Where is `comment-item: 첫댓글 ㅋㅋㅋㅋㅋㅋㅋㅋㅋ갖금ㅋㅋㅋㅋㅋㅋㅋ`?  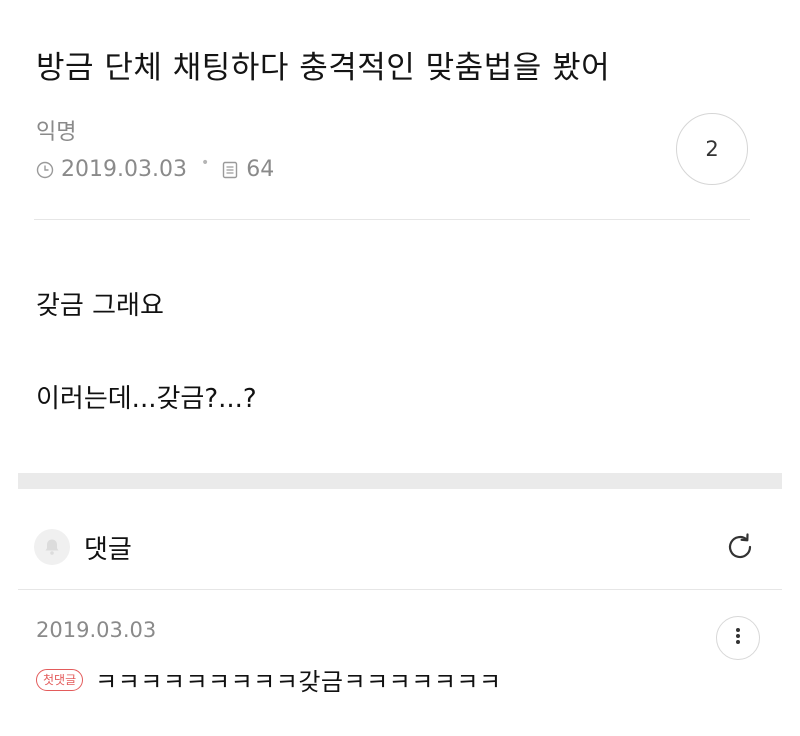
comment-item: 첫댓글 ㅋㅋㅋㅋㅋㅋㅋㅋㅋ갖금ㅋㅋㅋㅋㅋㅋㅋ is located at coordinates (269, 679).